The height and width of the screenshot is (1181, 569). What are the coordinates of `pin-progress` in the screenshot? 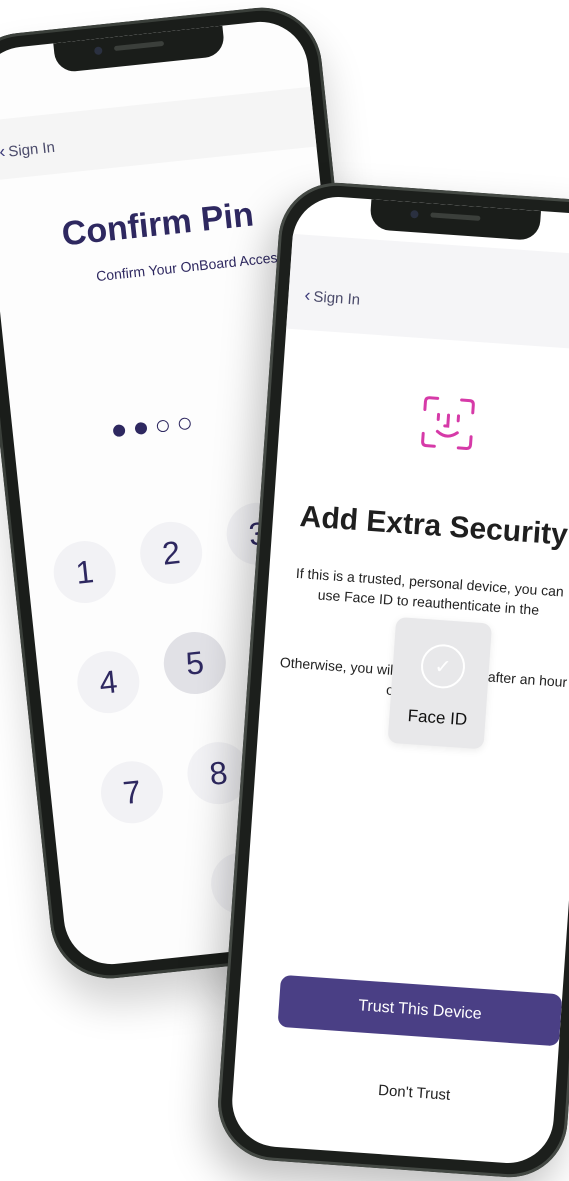 It's located at (152, 427).